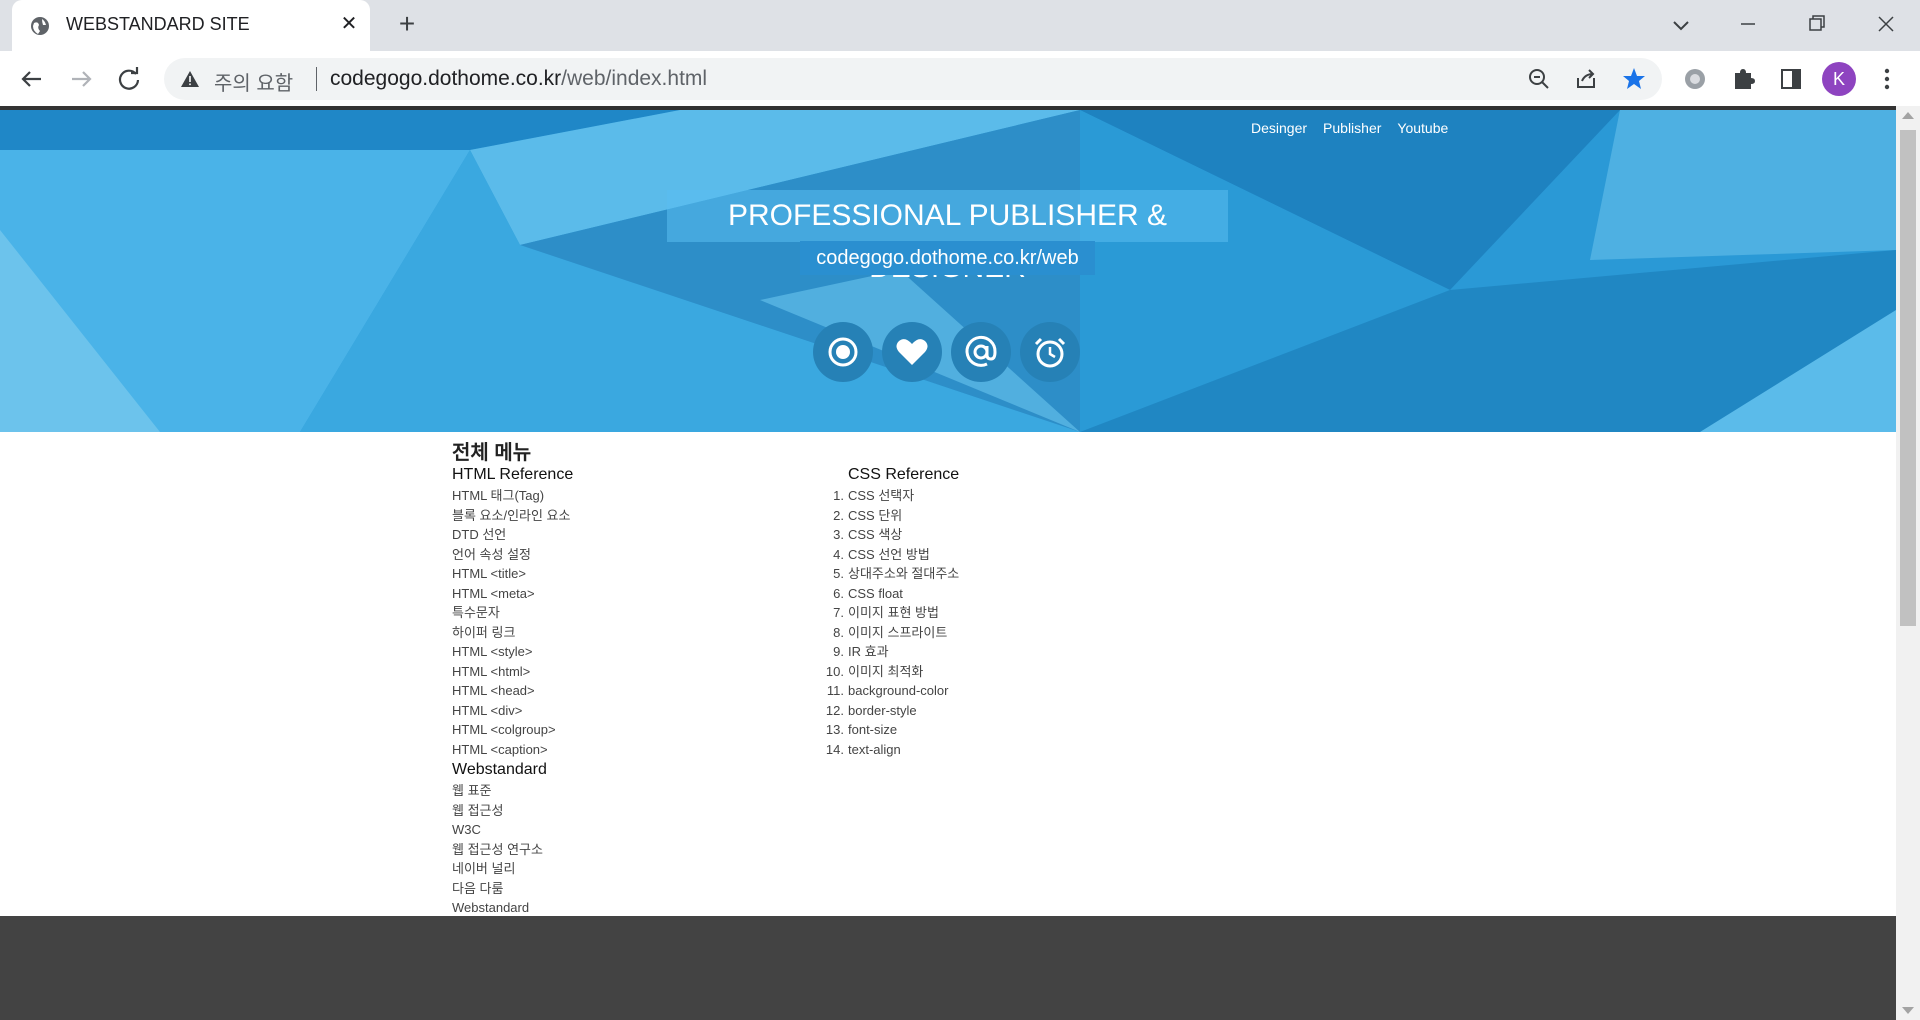 This screenshot has height=1020, width=1920. Describe the element at coordinates (1887, 79) in the screenshot. I see `menu-dots-icon` at that location.